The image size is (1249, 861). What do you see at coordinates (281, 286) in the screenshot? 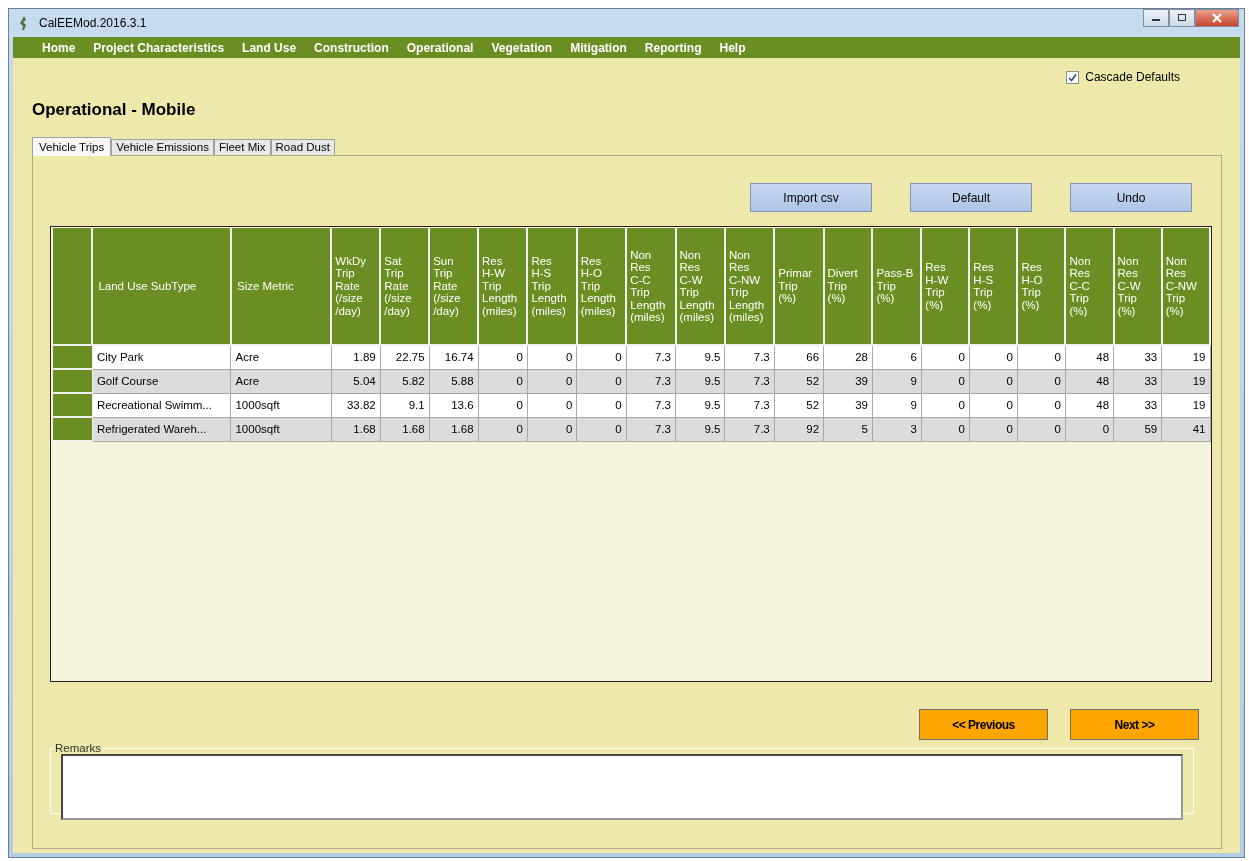
I see `column-header: Size Metric` at bounding box center [281, 286].